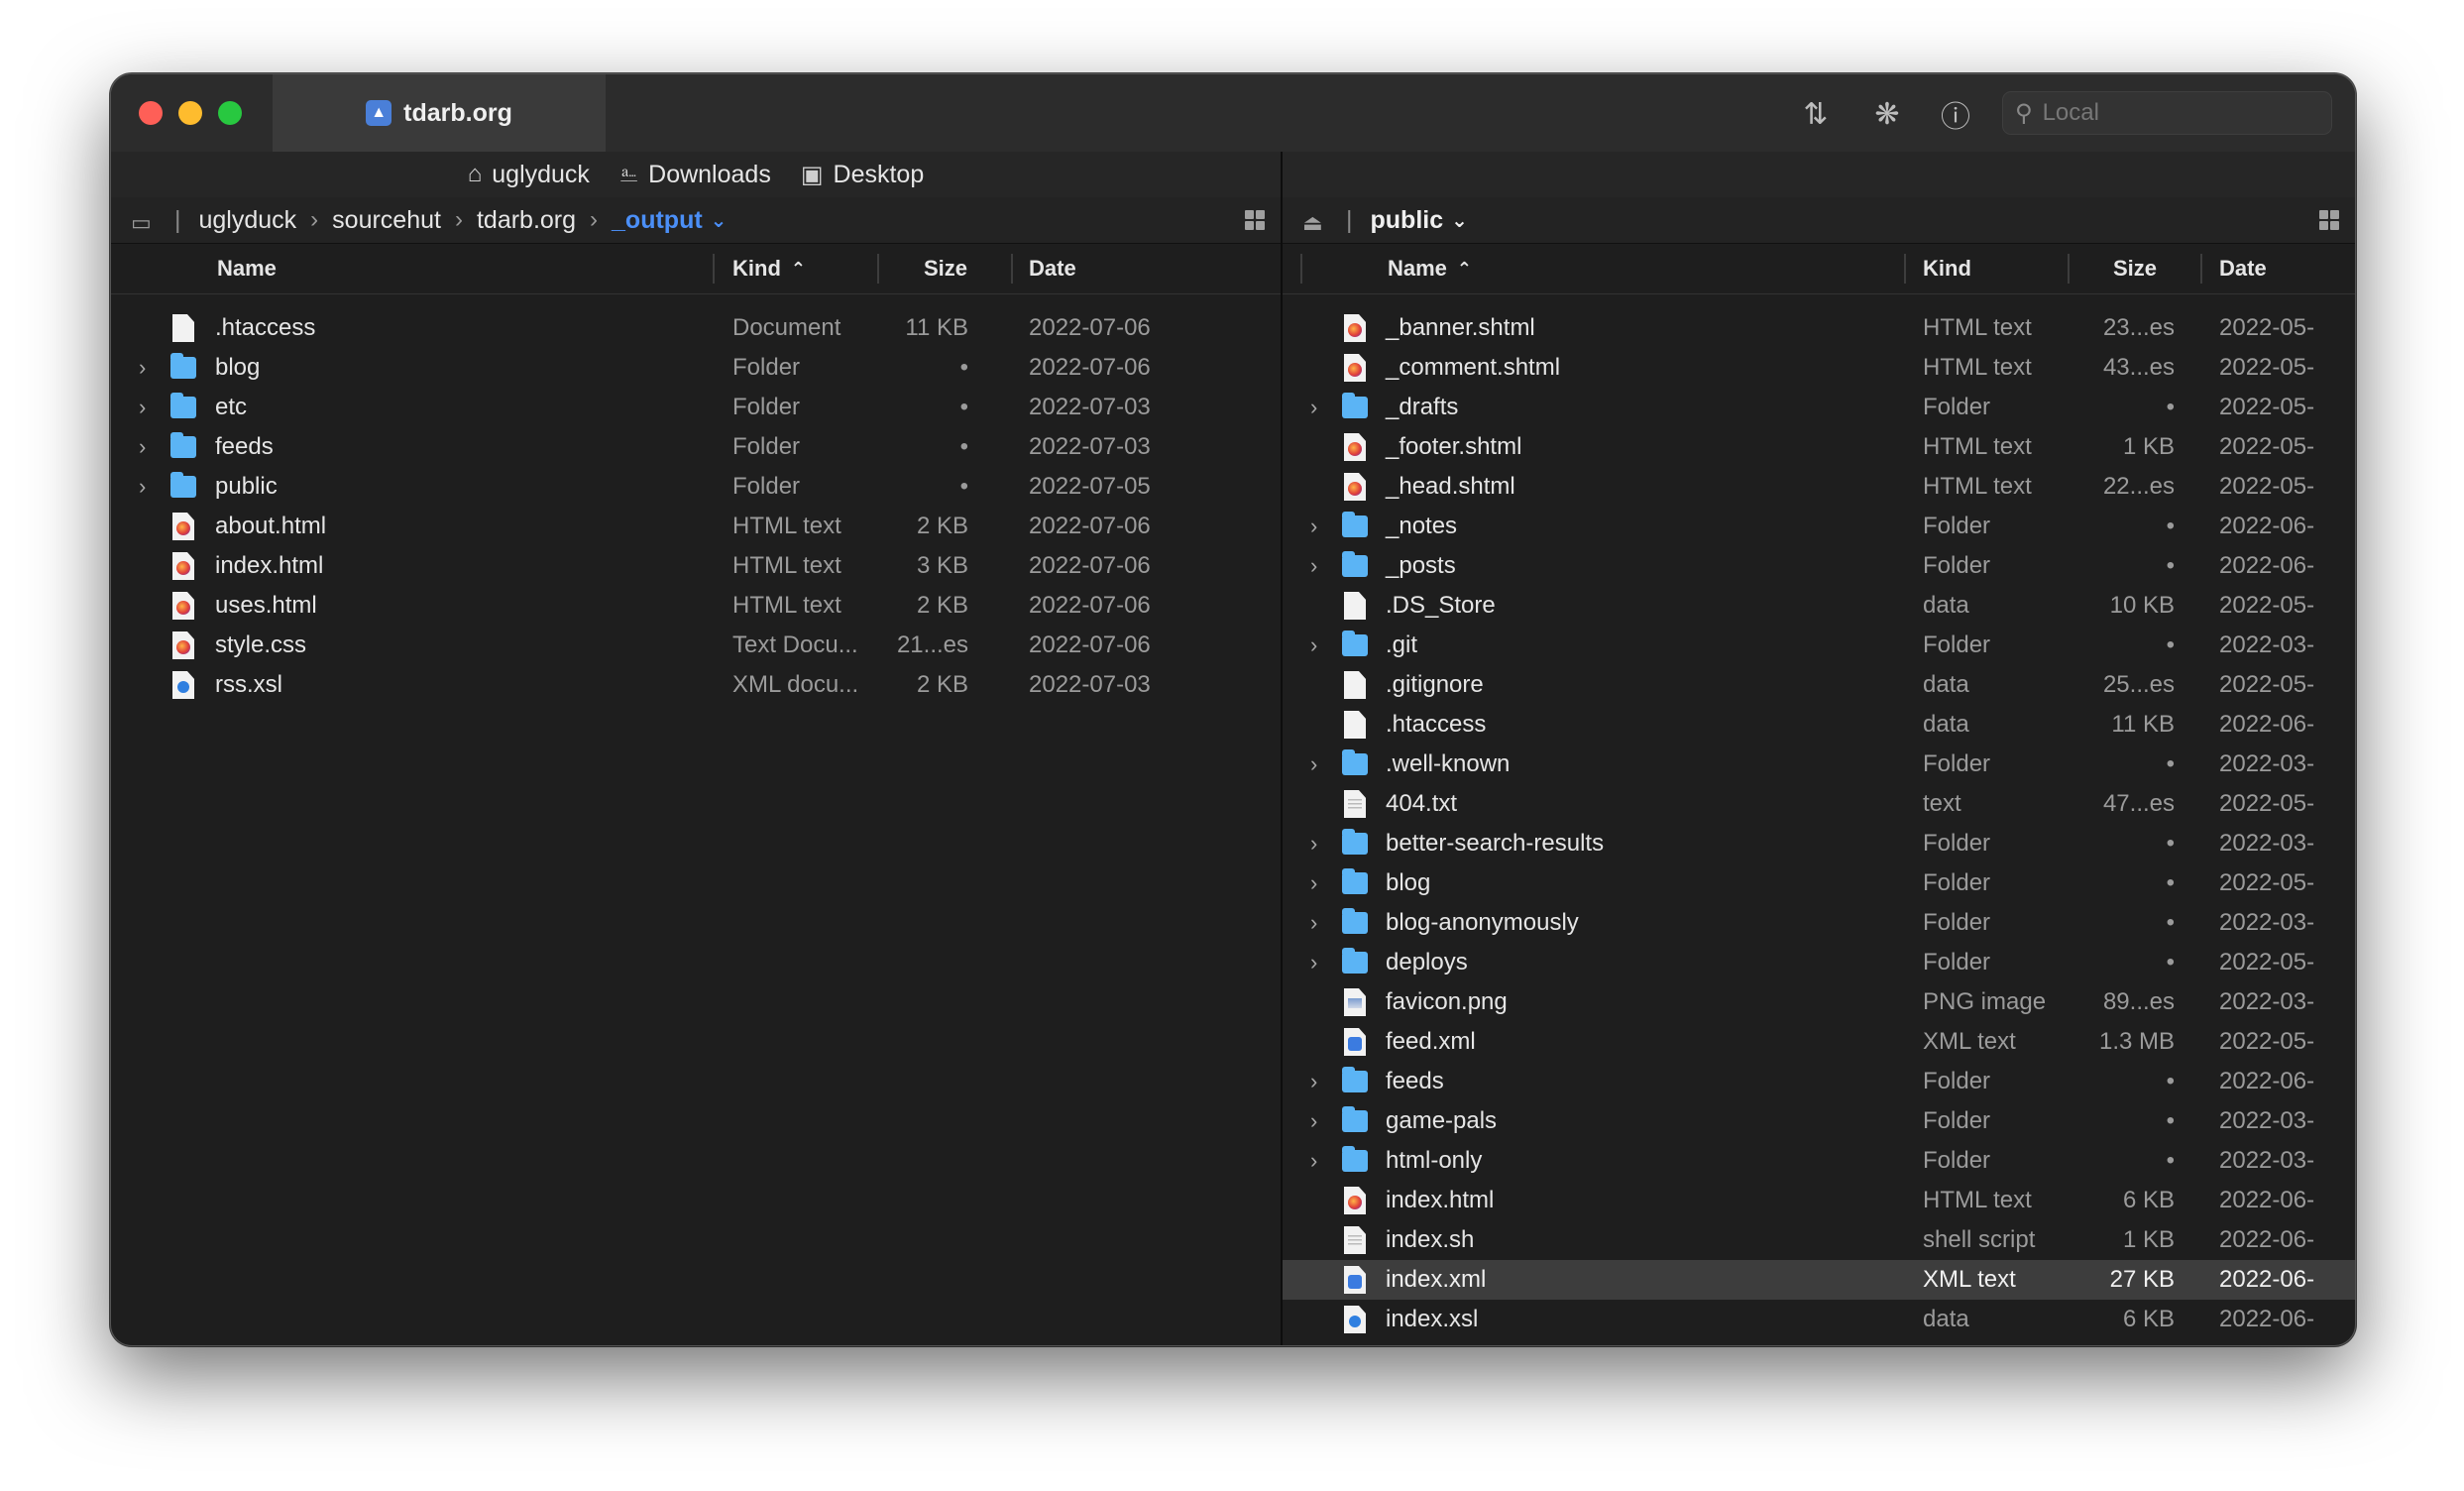 The height and width of the screenshot is (1491, 2464). What do you see at coordinates (1819, 407) in the screenshot?
I see `file-row: › _drafts Folder • 2022-05-` at bounding box center [1819, 407].